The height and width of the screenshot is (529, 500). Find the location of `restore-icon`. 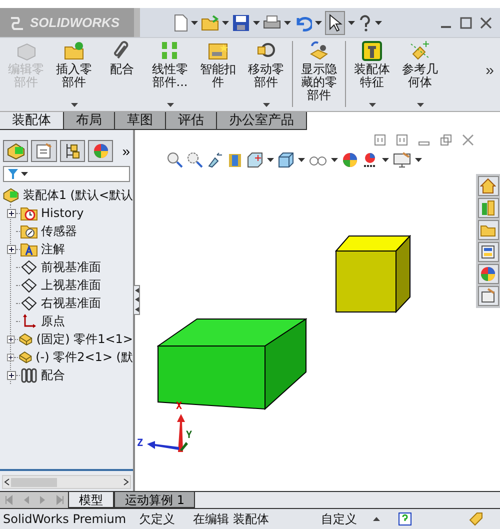

restore-icon is located at coordinates (446, 140).